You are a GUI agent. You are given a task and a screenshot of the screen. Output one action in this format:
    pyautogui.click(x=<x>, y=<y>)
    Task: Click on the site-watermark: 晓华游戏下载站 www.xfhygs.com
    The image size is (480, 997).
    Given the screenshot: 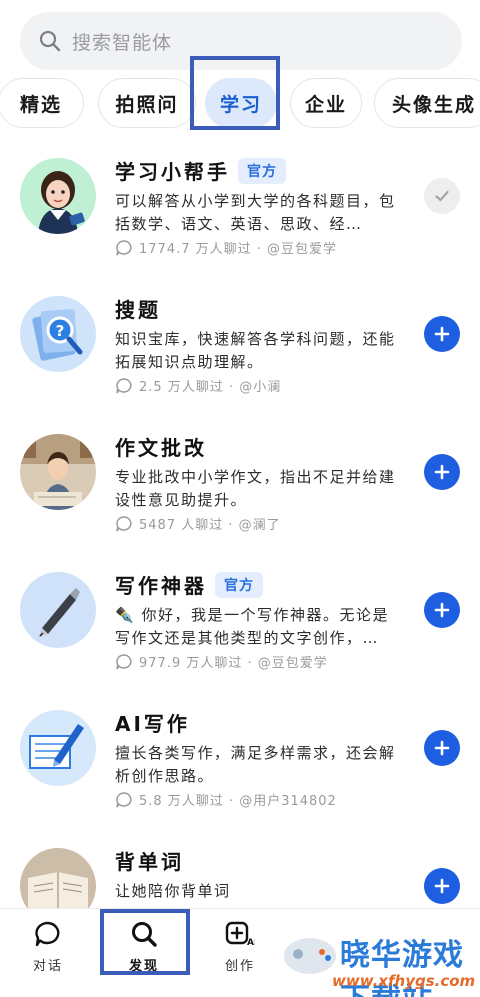 What is the action you would take?
    pyautogui.click(x=380, y=957)
    